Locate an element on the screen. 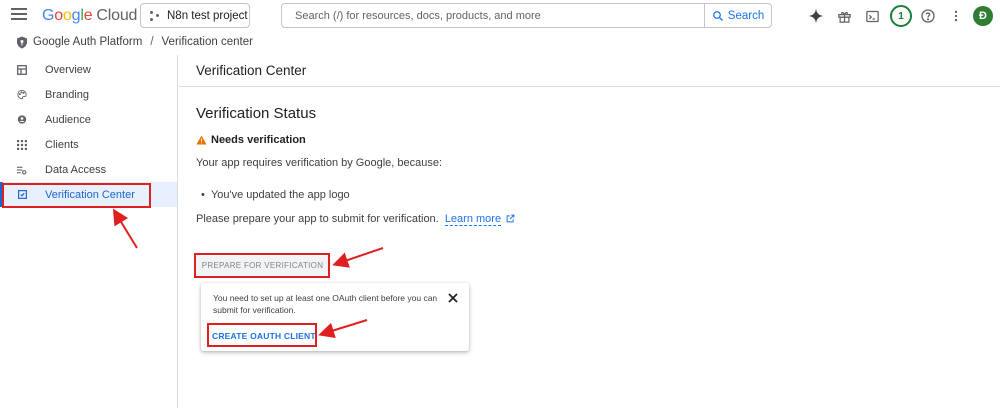  more-vert-icon is located at coordinates (956, 16).